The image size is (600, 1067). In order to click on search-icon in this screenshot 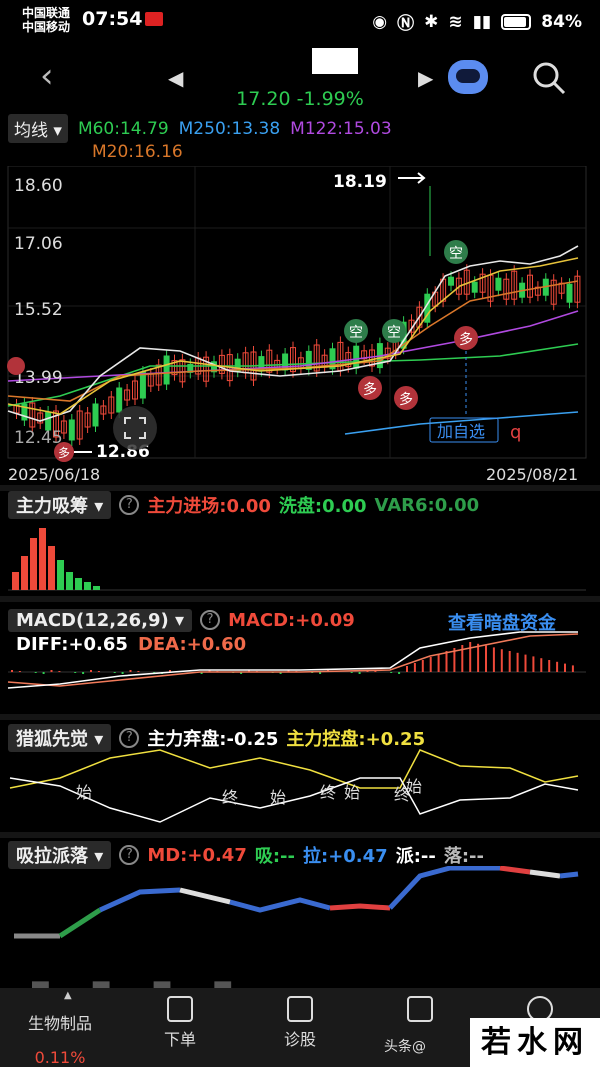, I will do `click(549, 78)`.